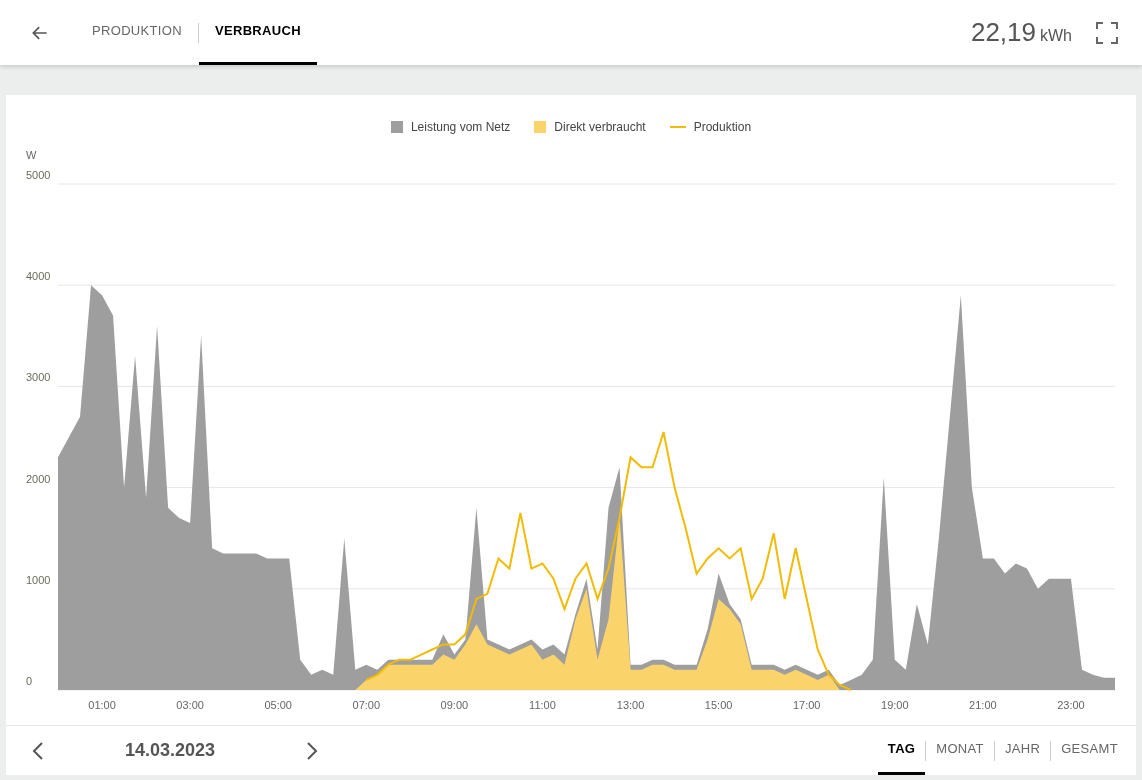 The width and height of the screenshot is (1142, 780). I want to click on legend-label: Direkt verbraucht, so click(600, 127).